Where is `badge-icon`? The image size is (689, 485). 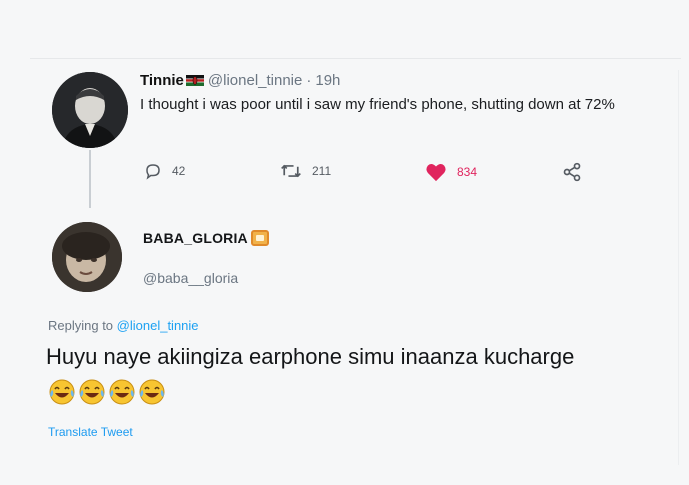
badge-icon is located at coordinates (259, 238).